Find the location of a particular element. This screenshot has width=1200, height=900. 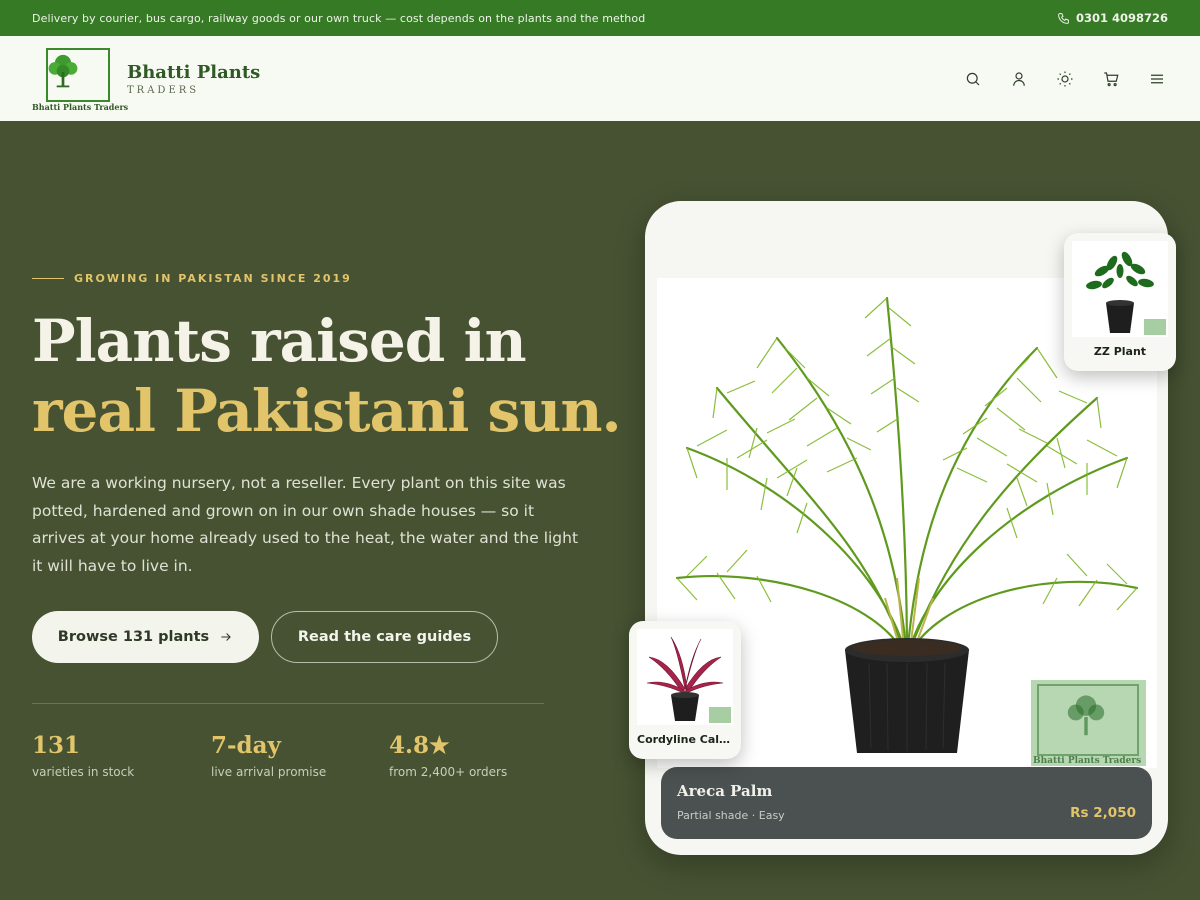

stat-arrival: 7-day live arrival promise is located at coordinates (268, 755).